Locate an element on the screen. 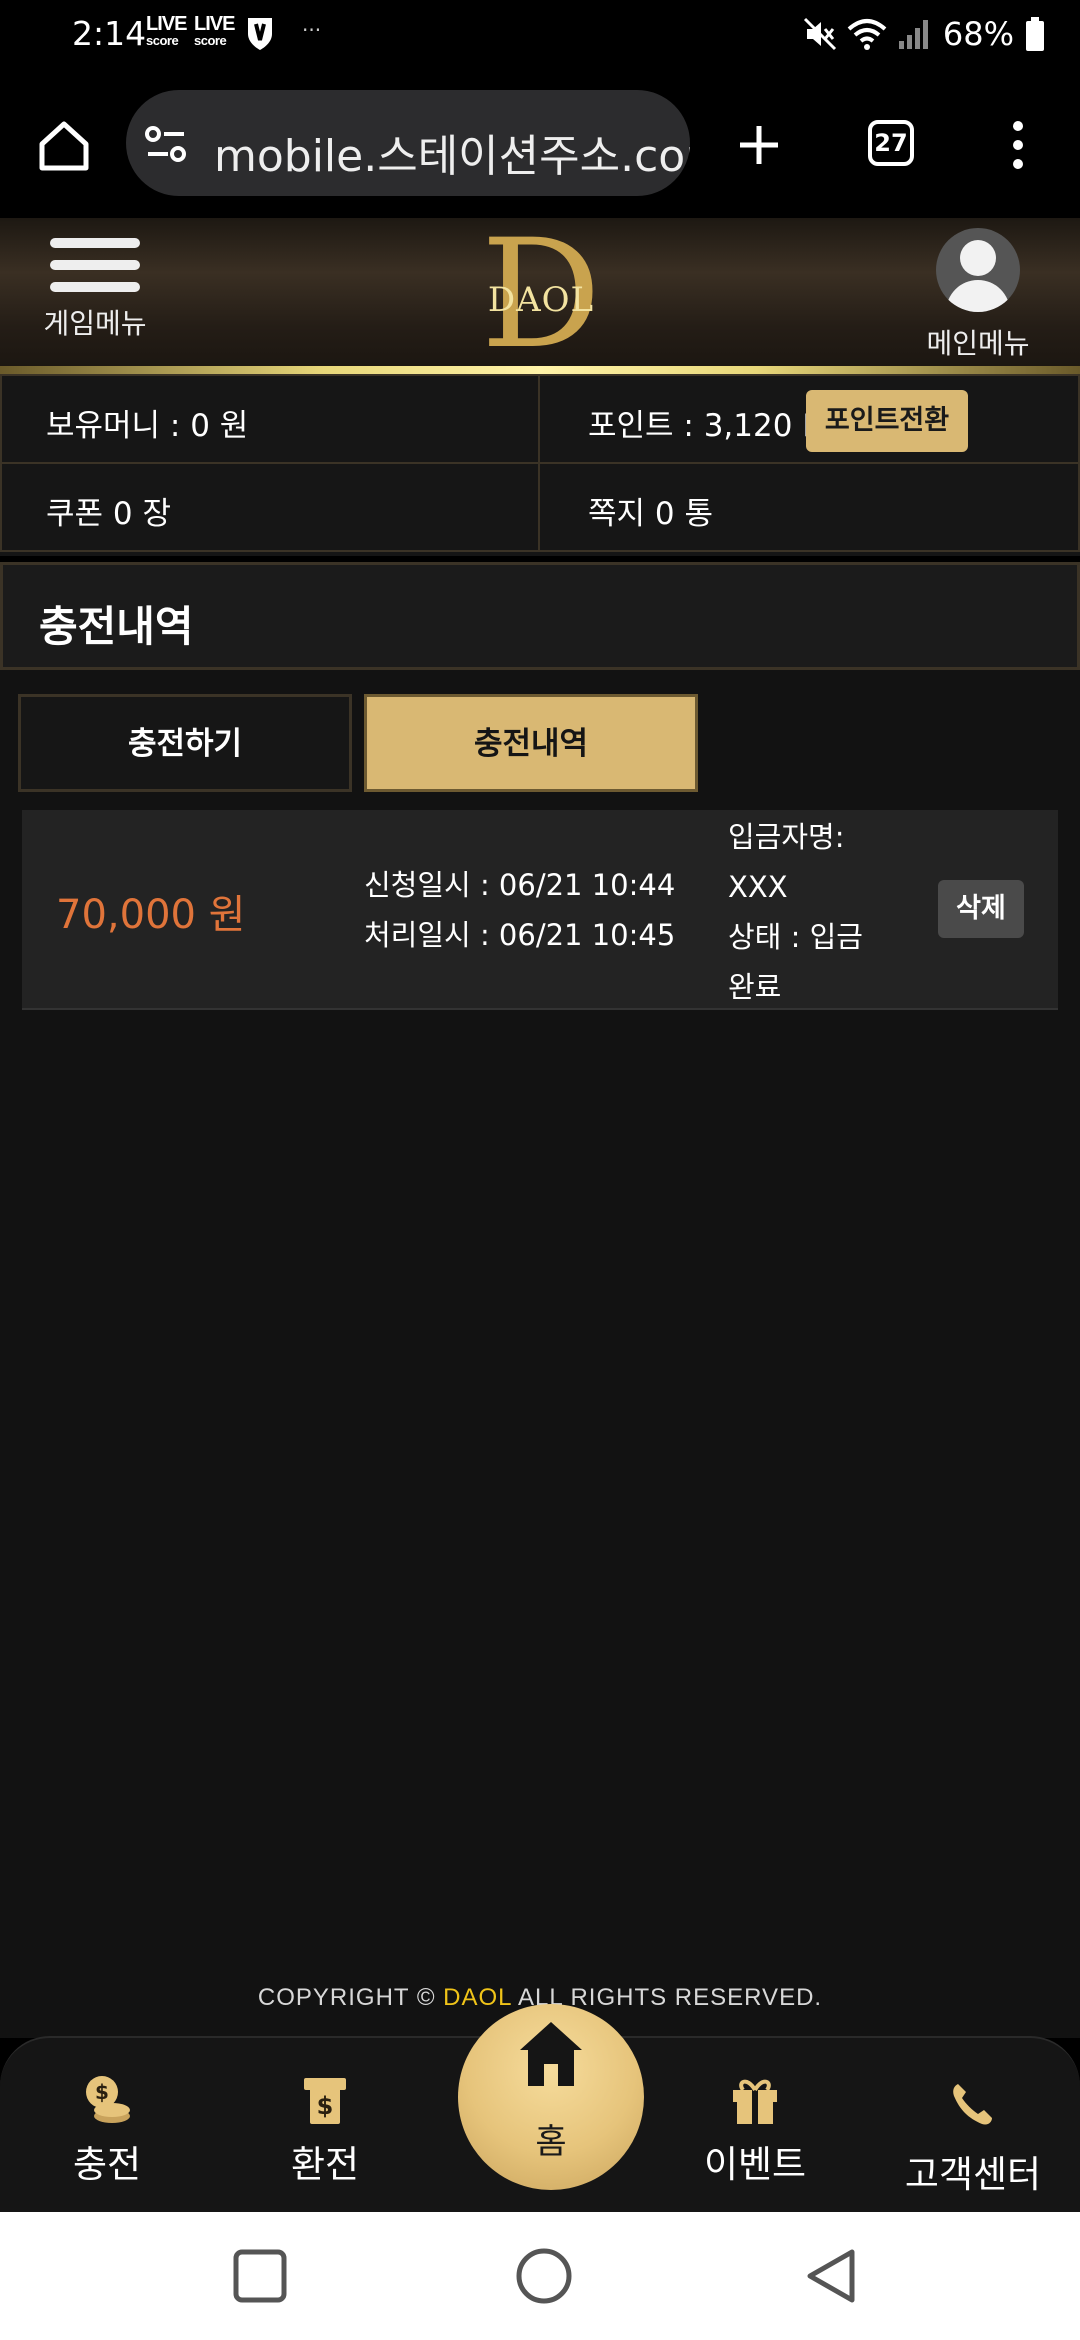 This screenshot has width=1080, height=2340. game-menu-button: 게임메뉴 is located at coordinates (95, 298).